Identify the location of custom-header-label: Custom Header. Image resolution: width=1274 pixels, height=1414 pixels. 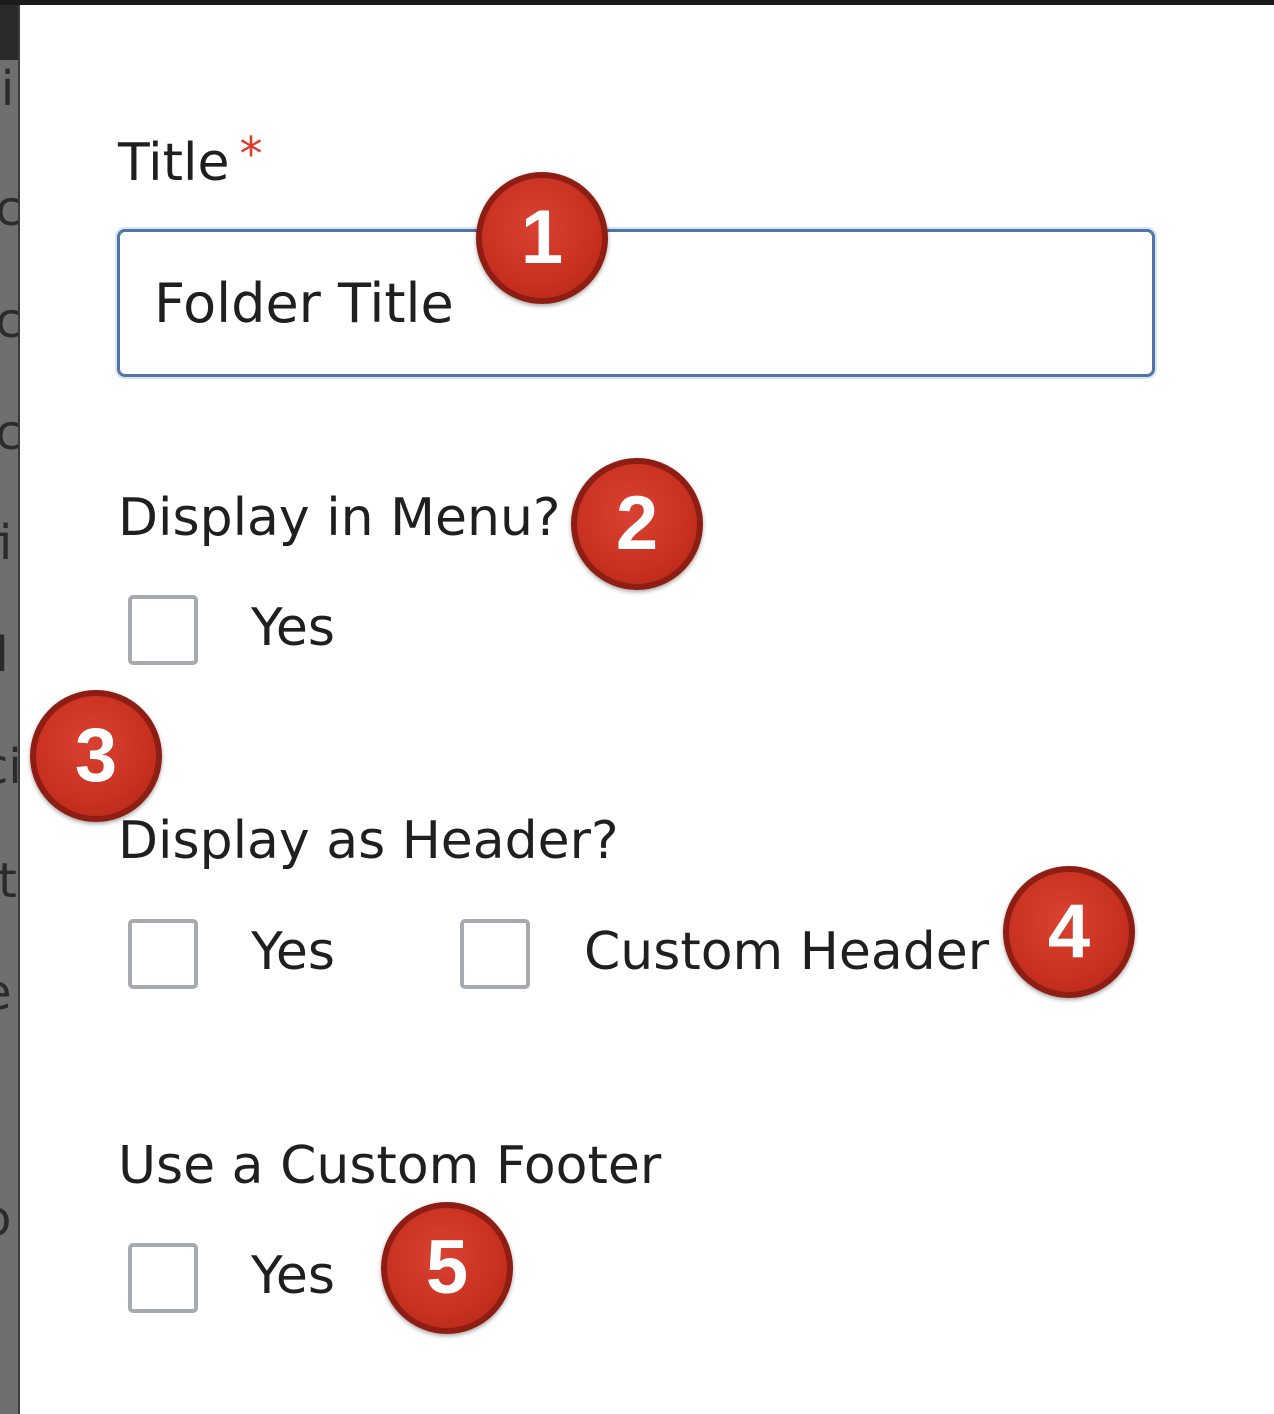
(786, 952).